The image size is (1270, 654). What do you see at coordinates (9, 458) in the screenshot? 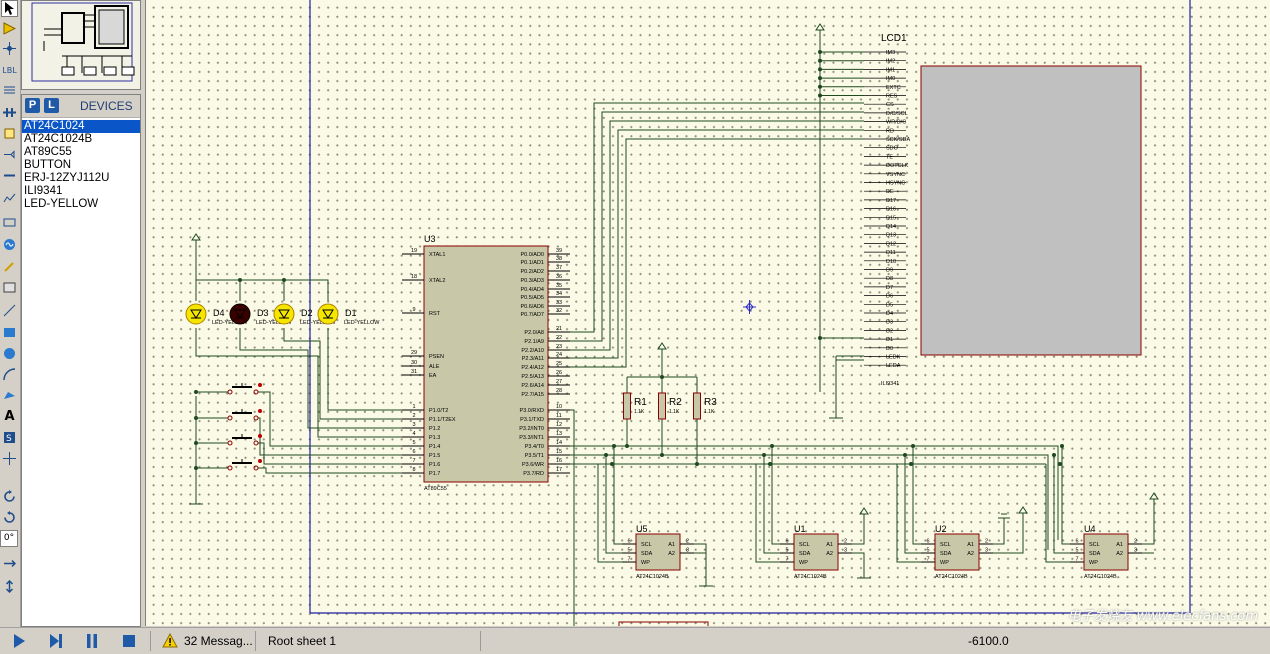
I see `marker-icon` at bounding box center [9, 458].